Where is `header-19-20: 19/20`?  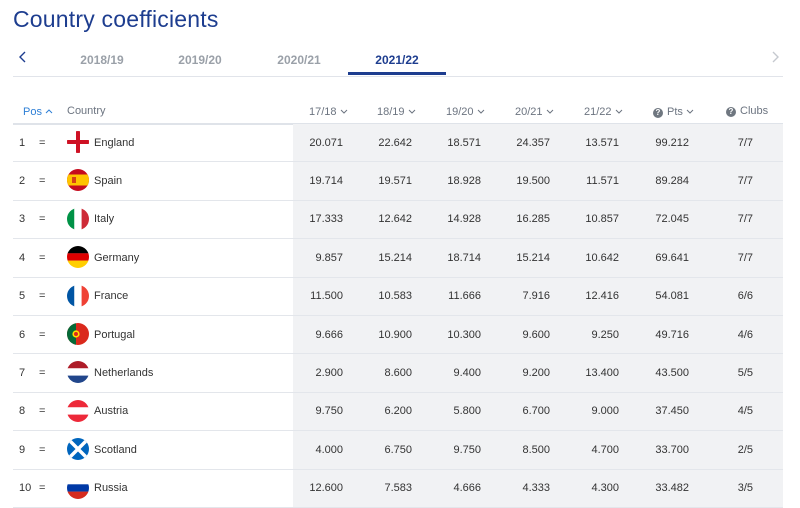 header-19-20: 19/20 is located at coordinates (465, 111).